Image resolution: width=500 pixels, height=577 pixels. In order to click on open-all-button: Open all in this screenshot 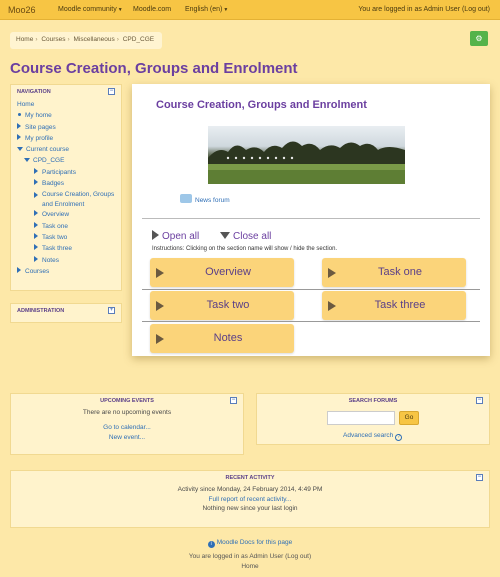, I will do `click(175, 236)`.